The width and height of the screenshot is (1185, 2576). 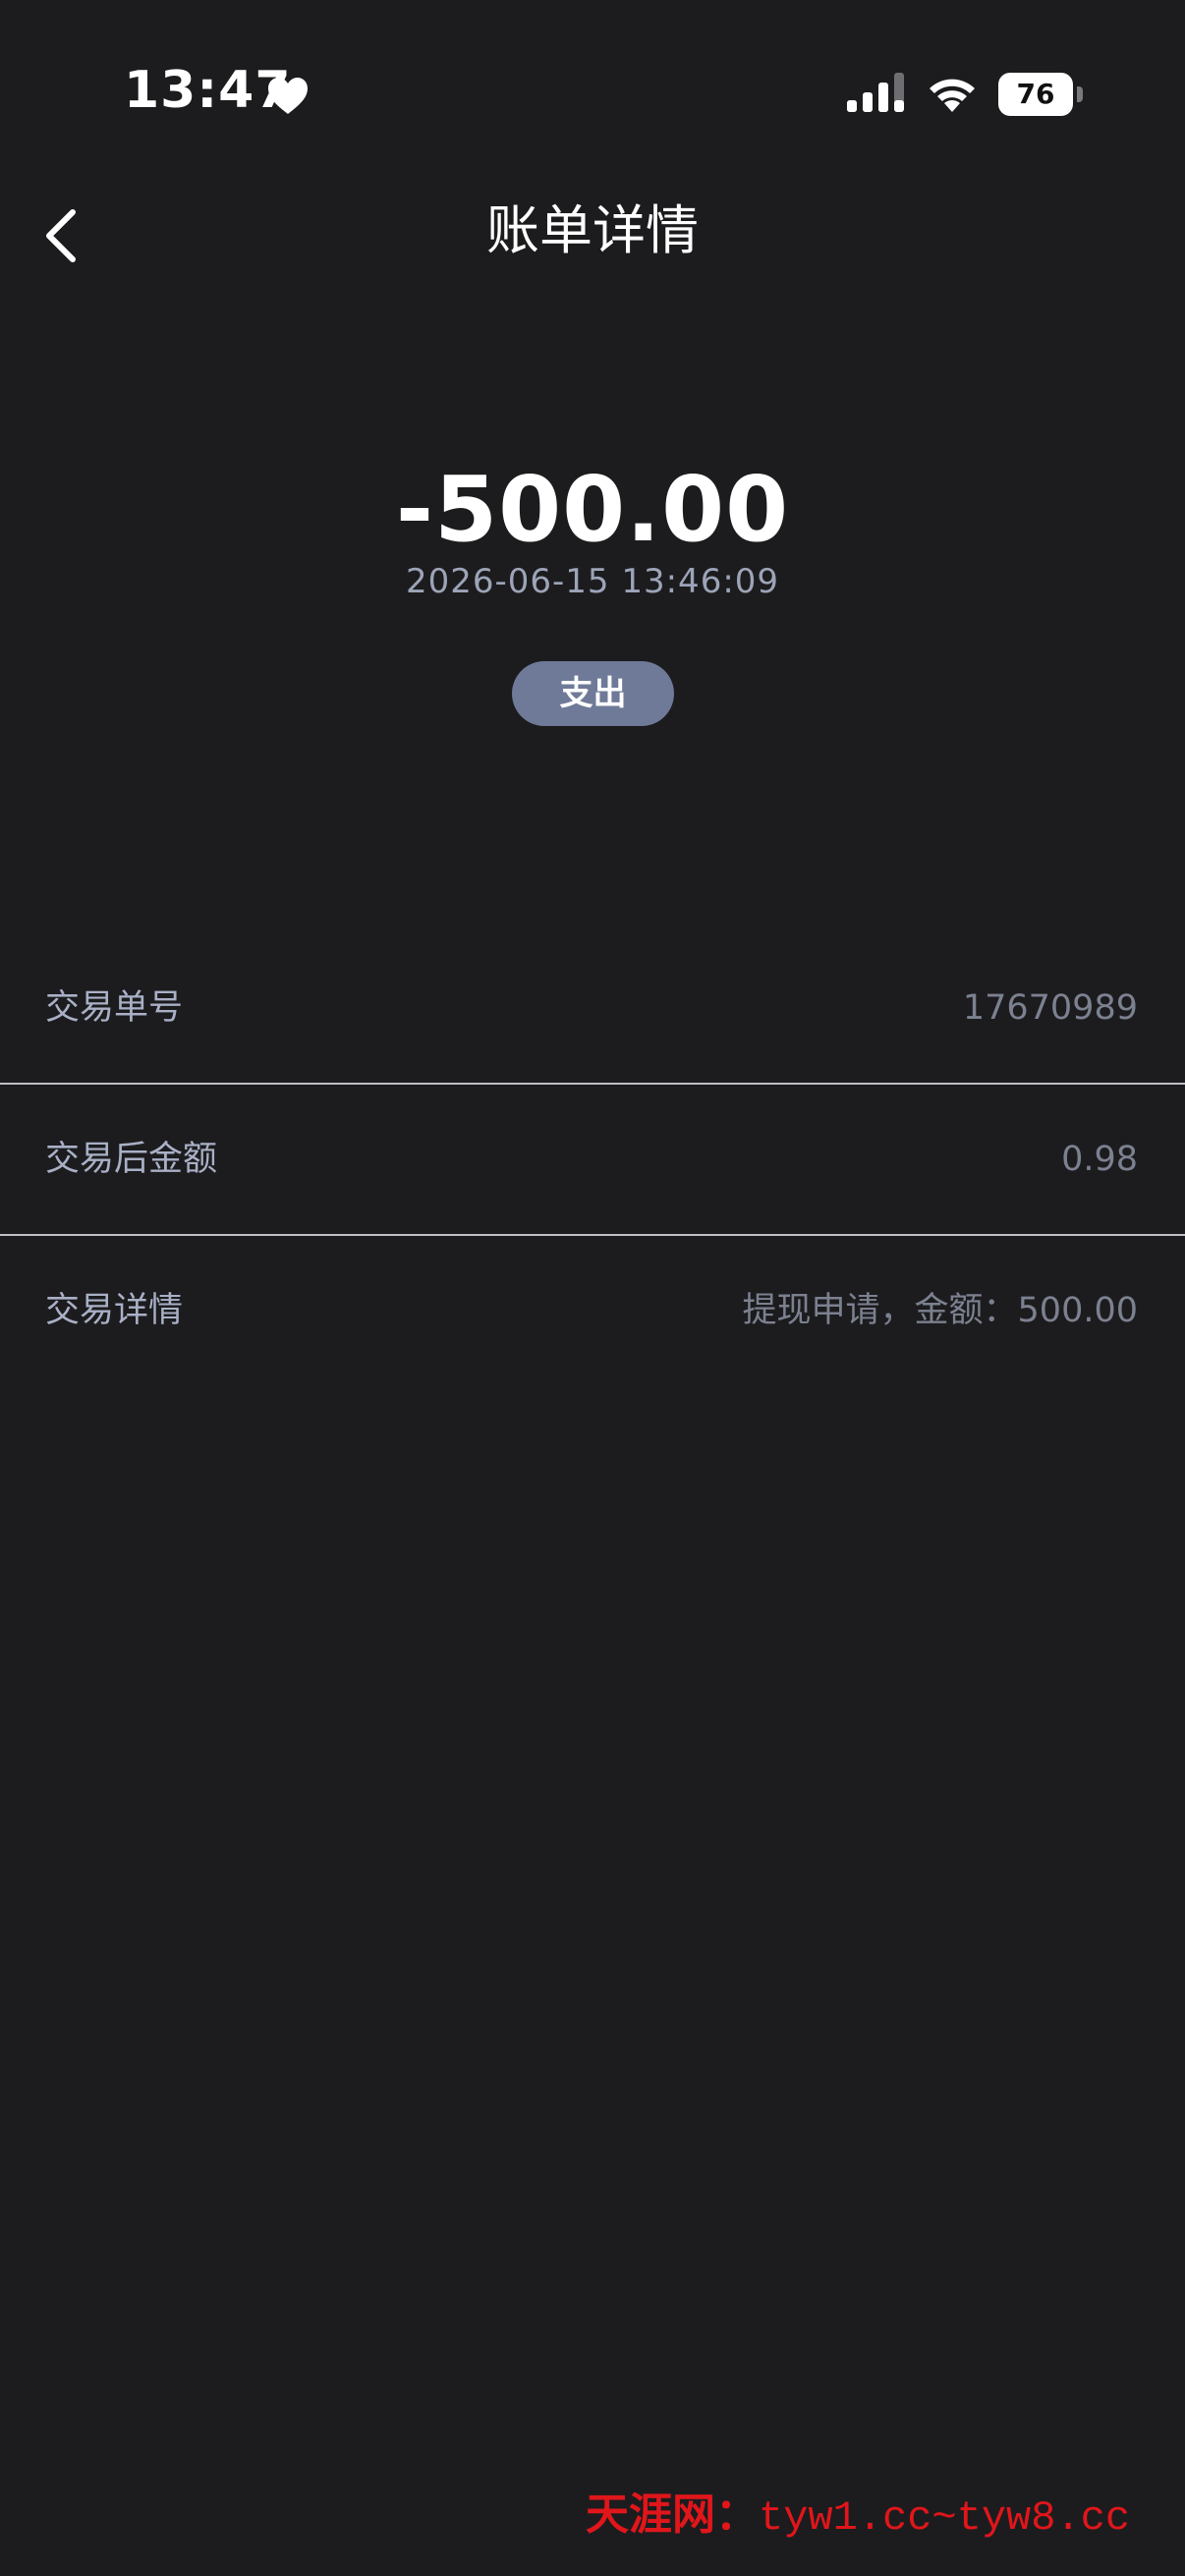 I want to click on detail-row-balance-after: 交易后金额 0.98, so click(x=592, y=1160).